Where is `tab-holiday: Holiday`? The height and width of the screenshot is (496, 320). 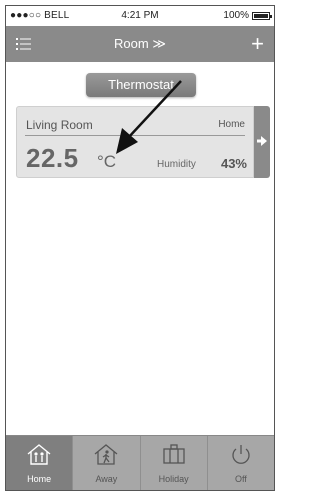 tab-holiday: Holiday is located at coordinates (173, 463).